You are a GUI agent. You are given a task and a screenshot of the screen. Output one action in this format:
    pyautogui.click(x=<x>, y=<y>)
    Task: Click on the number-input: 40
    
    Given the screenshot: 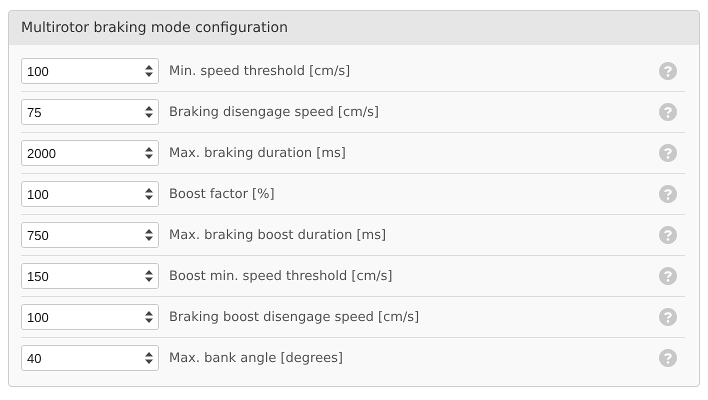 What is the action you would take?
    pyautogui.click(x=90, y=358)
    